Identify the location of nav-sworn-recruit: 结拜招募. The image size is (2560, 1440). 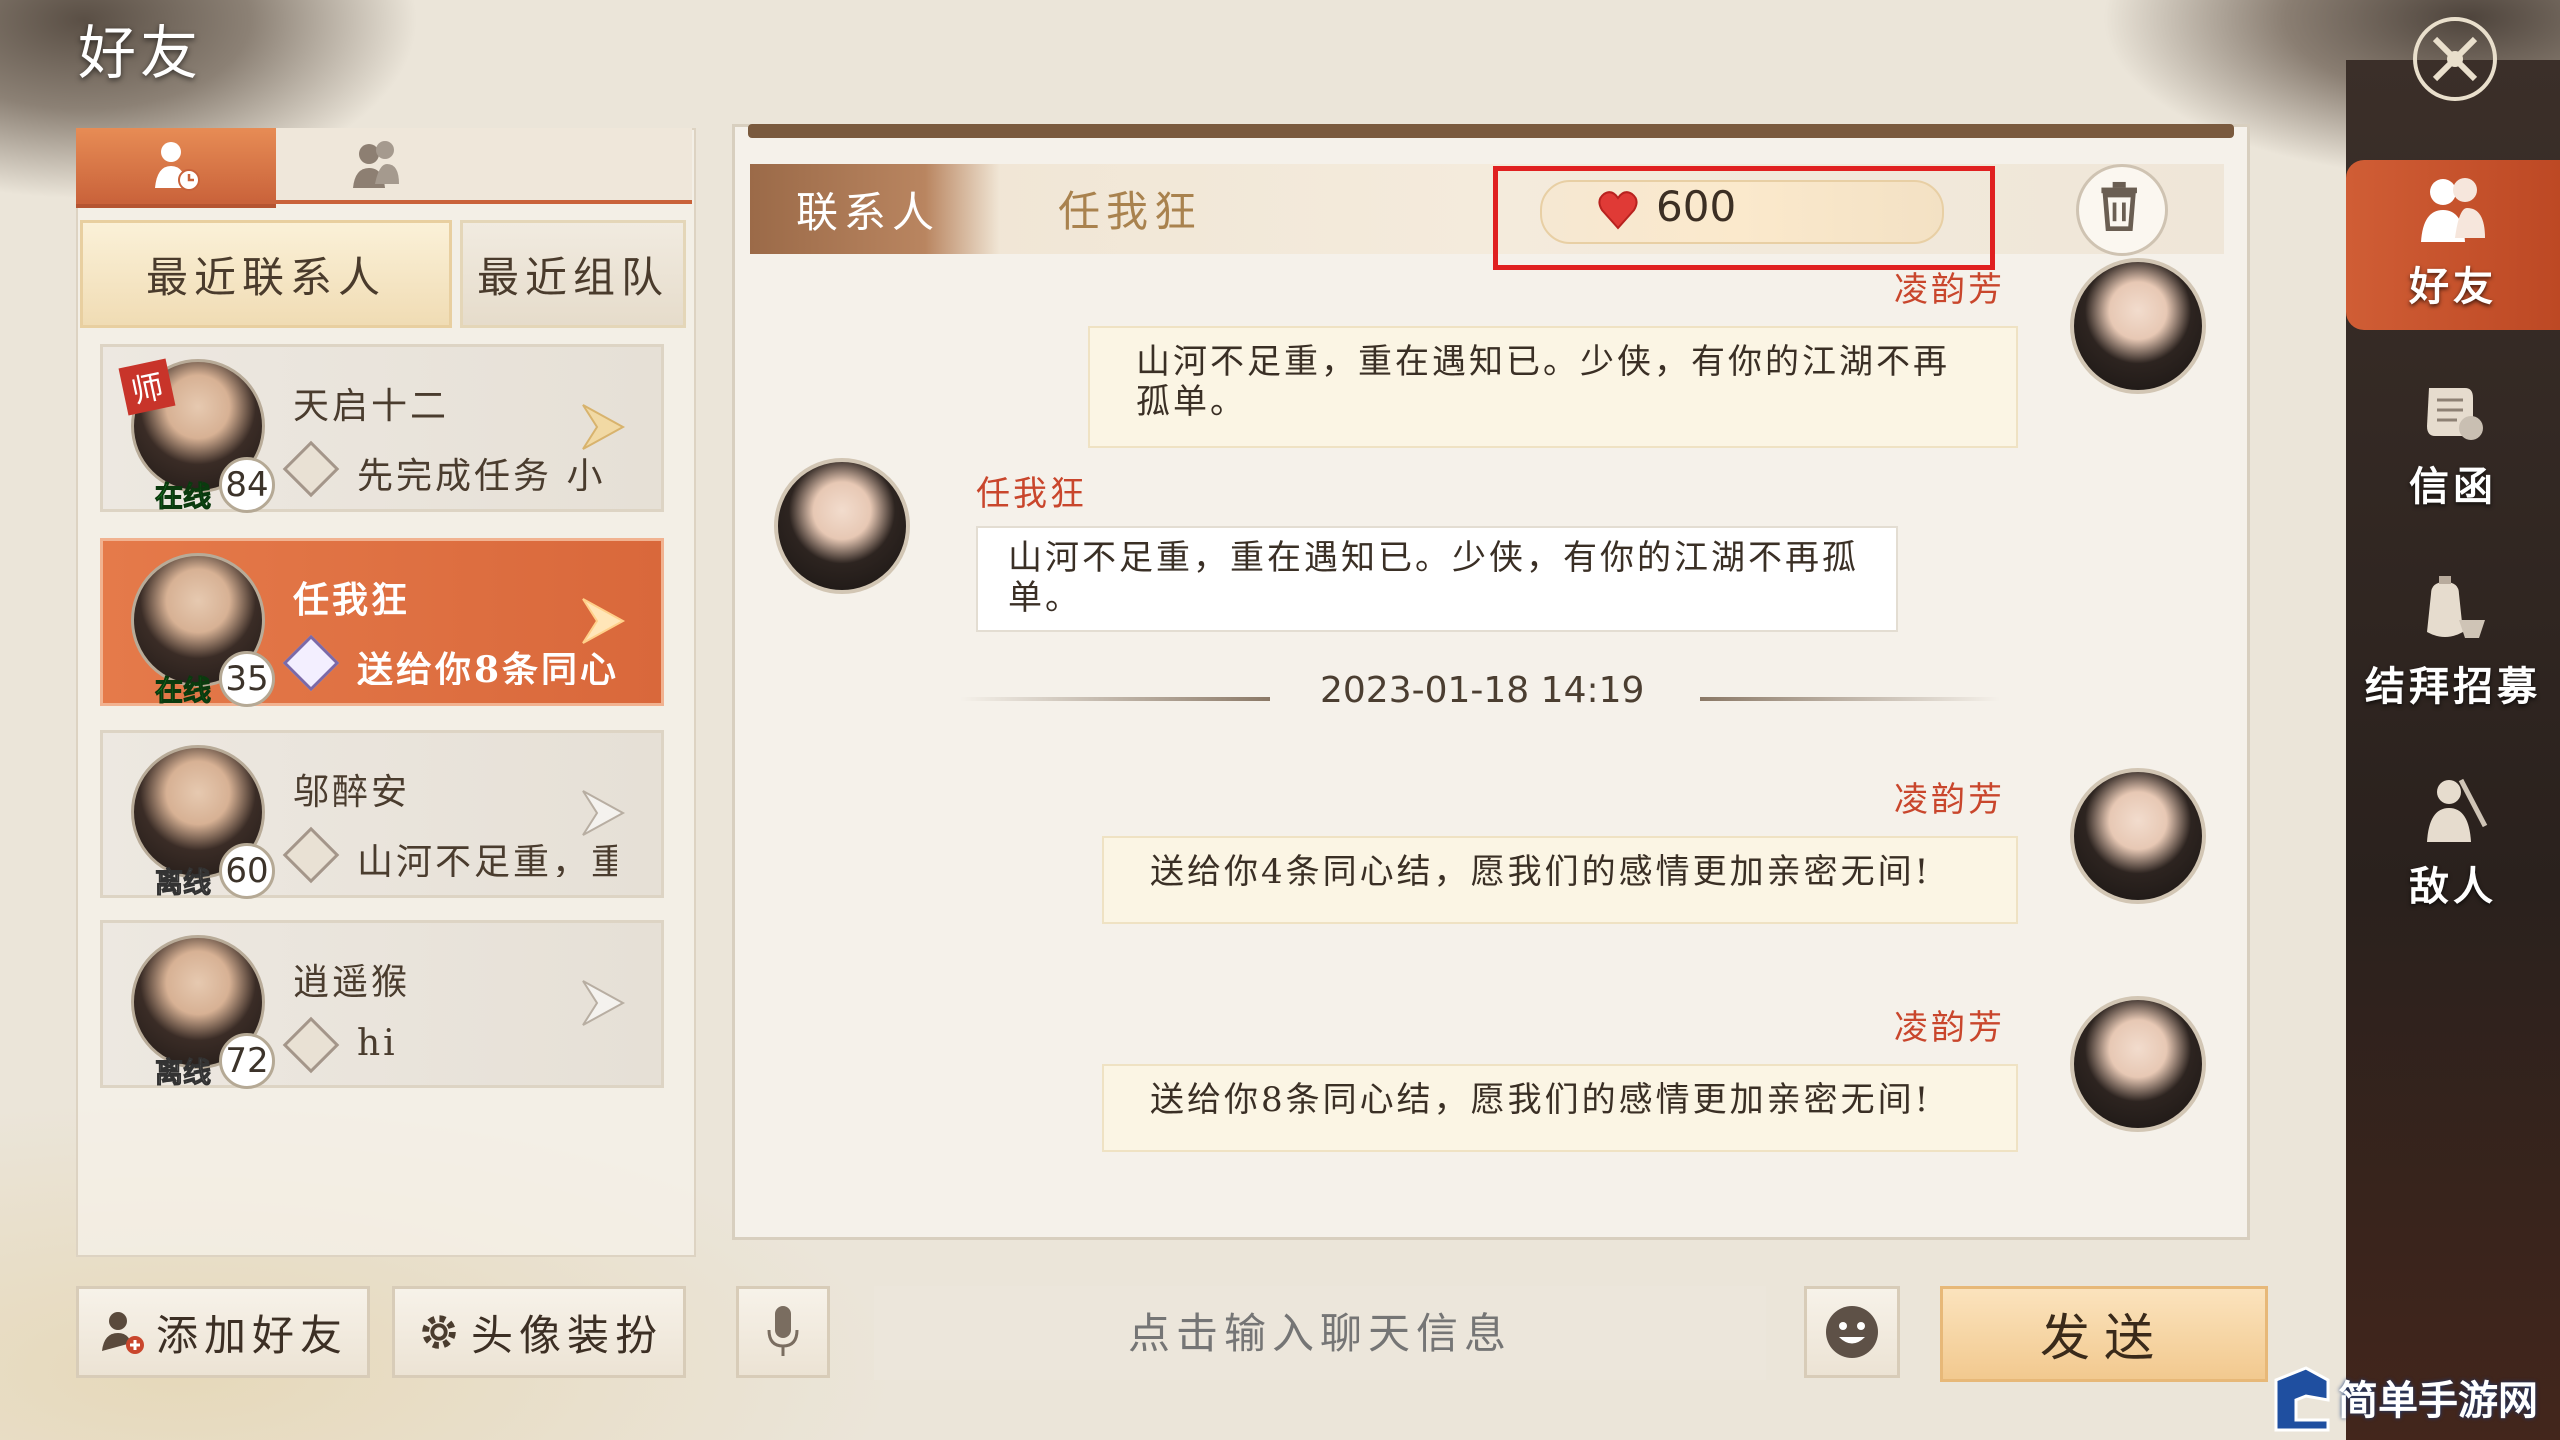
(2453, 640).